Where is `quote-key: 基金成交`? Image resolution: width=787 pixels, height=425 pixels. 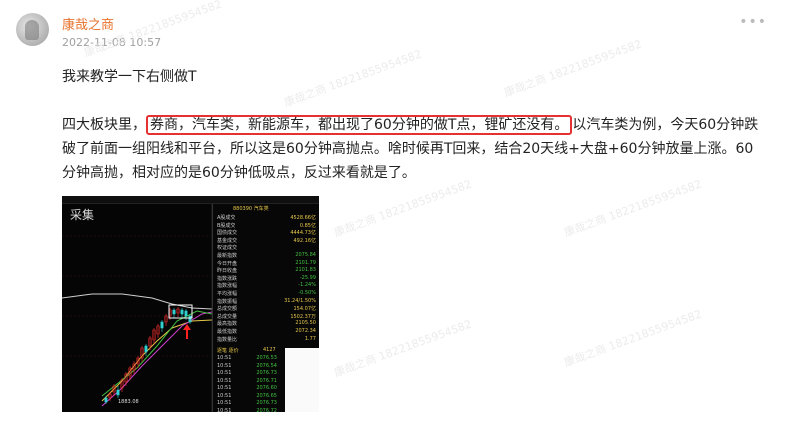 quote-key: 基金成交 is located at coordinates (227, 240).